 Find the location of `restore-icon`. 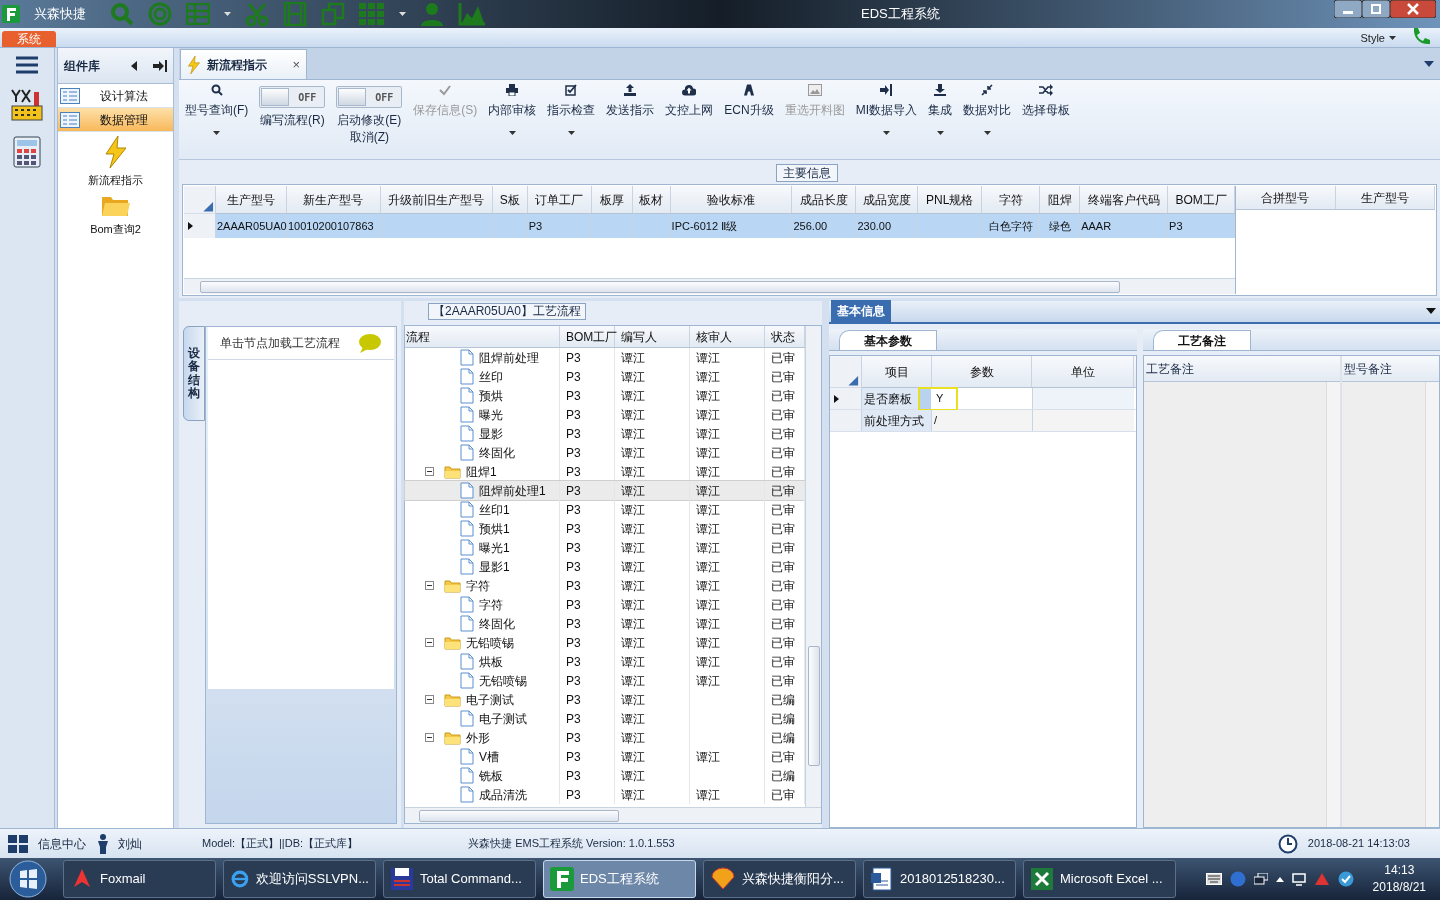

restore-icon is located at coordinates (1376, 9).